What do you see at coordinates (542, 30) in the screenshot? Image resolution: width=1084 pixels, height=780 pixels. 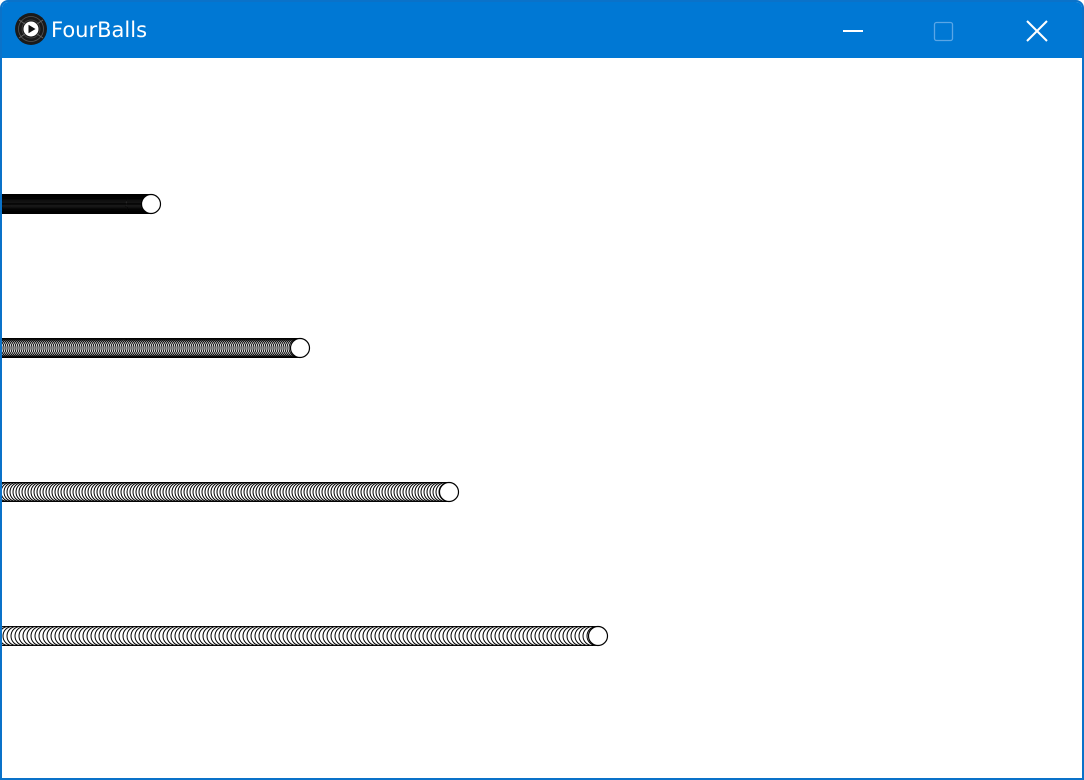 I see `title-bar: FourBalls` at bounding box center [542, 30].